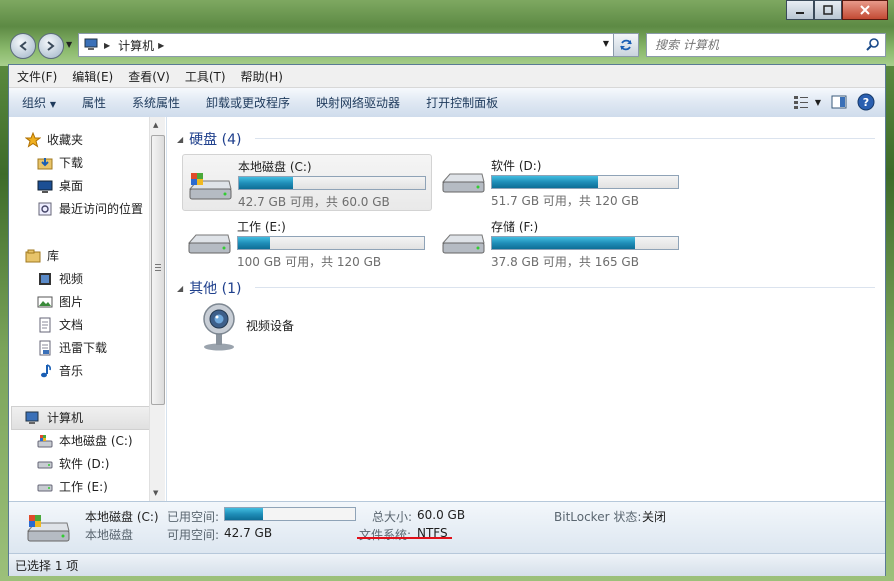  I want to click on drive-space-info: 37.8 GB 可用，共 165 GB, so click(565, 262).